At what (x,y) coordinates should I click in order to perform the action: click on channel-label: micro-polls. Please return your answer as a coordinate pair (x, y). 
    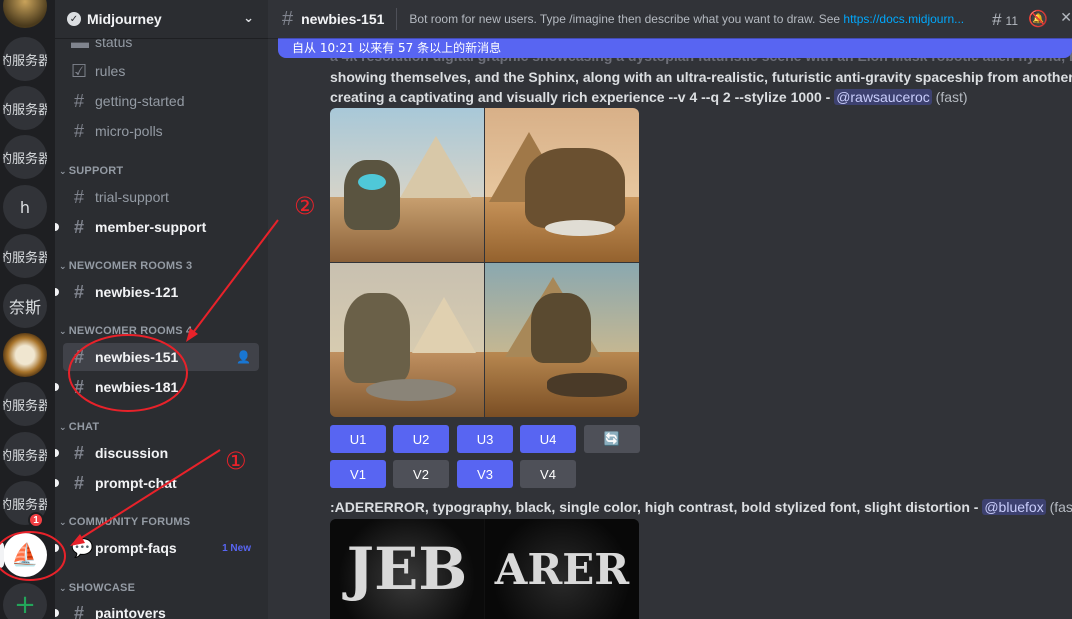
    Looking at the image, I should click on (129, 131).